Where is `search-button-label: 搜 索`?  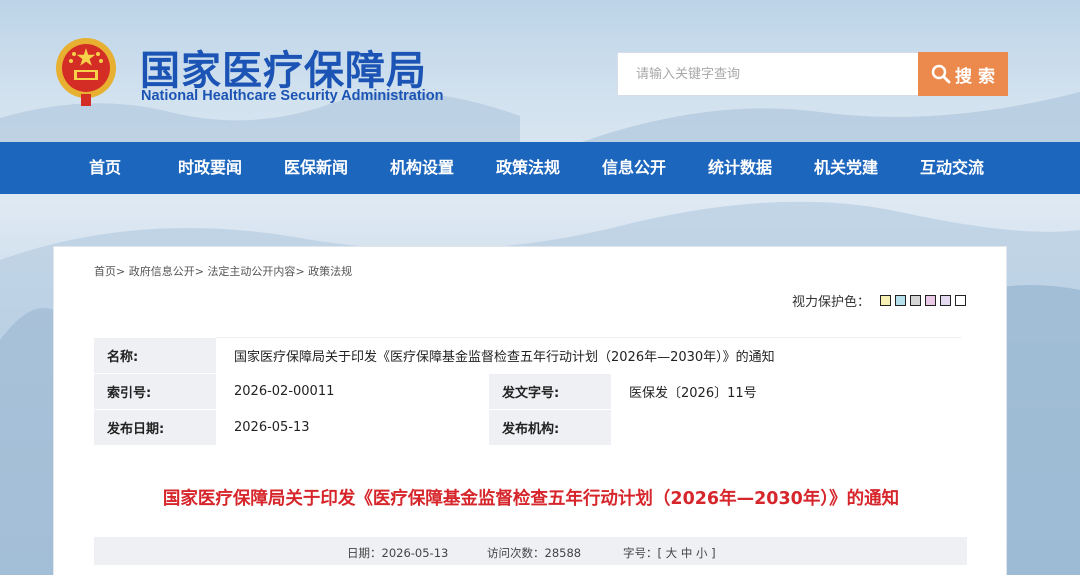
search-button-label: 搜 索 is located at coordinates (975, 76).